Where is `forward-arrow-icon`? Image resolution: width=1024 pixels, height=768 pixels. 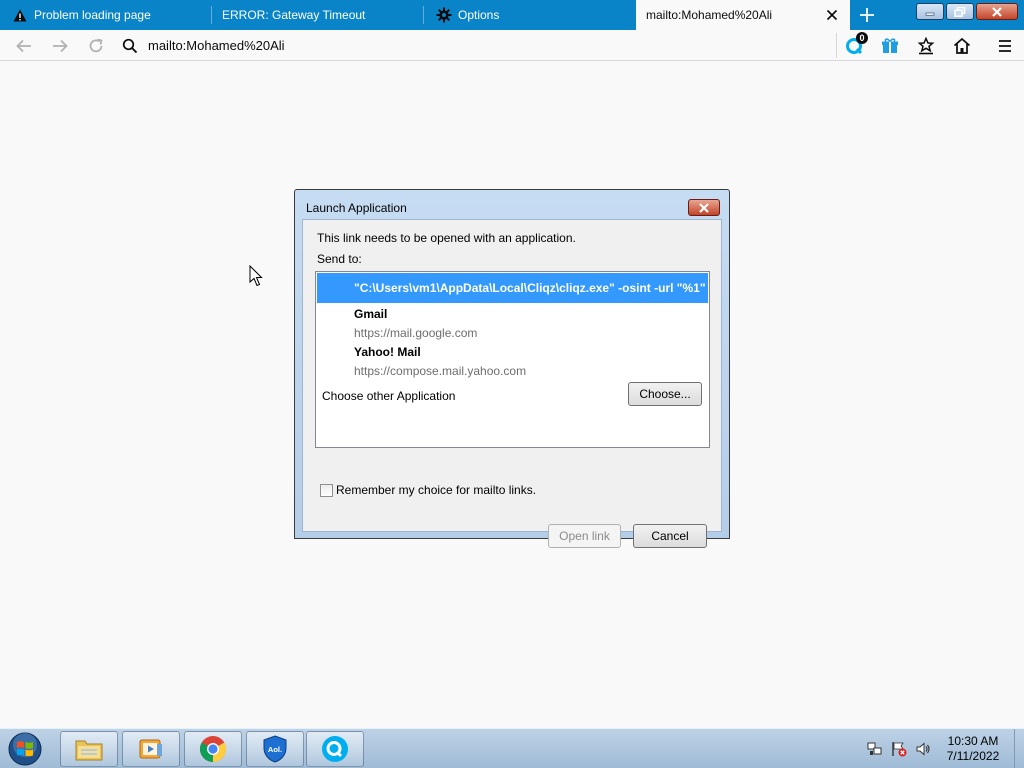
forward-arrow-icon is located at coordinates (60, 46).